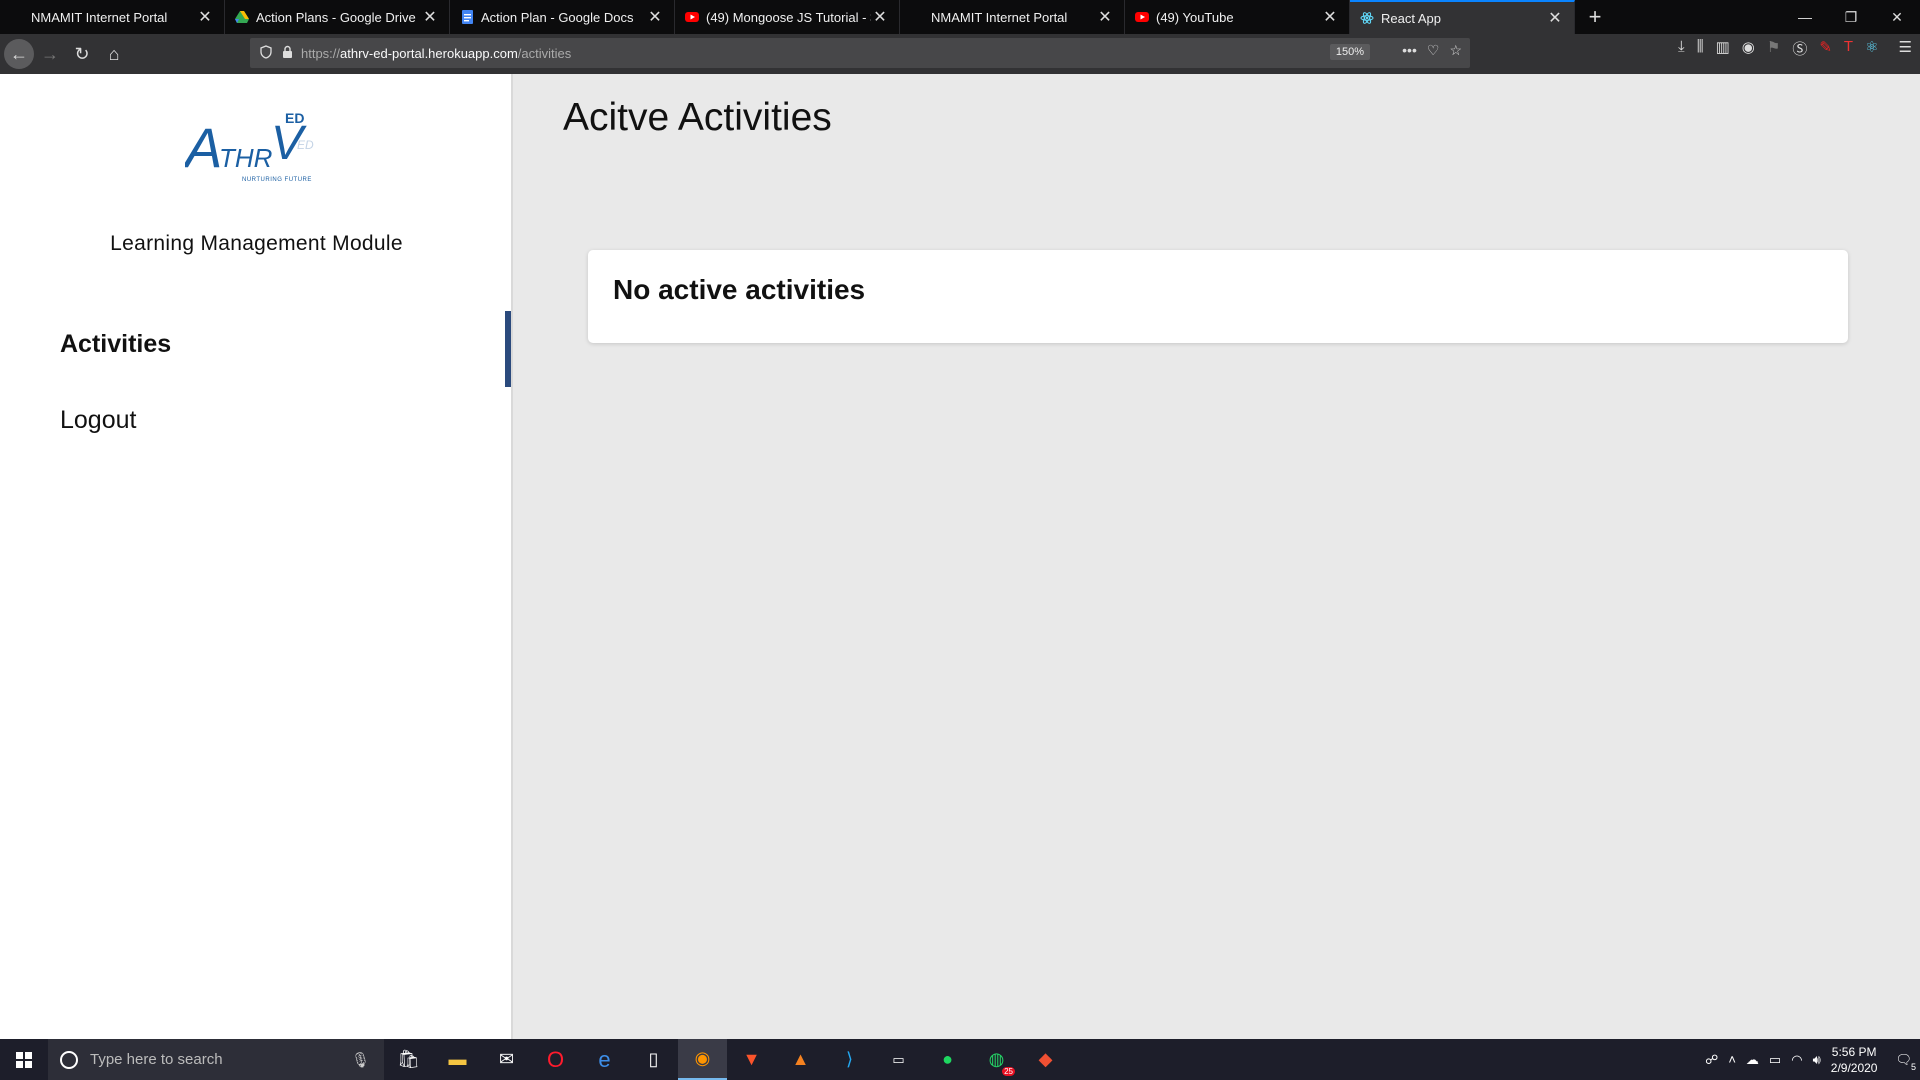 The height and width of the screenshot is (1080, 1920). Describe the element at coordinates (849, 1059) in the screenshot. I see `vscode-icon: ⟩` at that location.